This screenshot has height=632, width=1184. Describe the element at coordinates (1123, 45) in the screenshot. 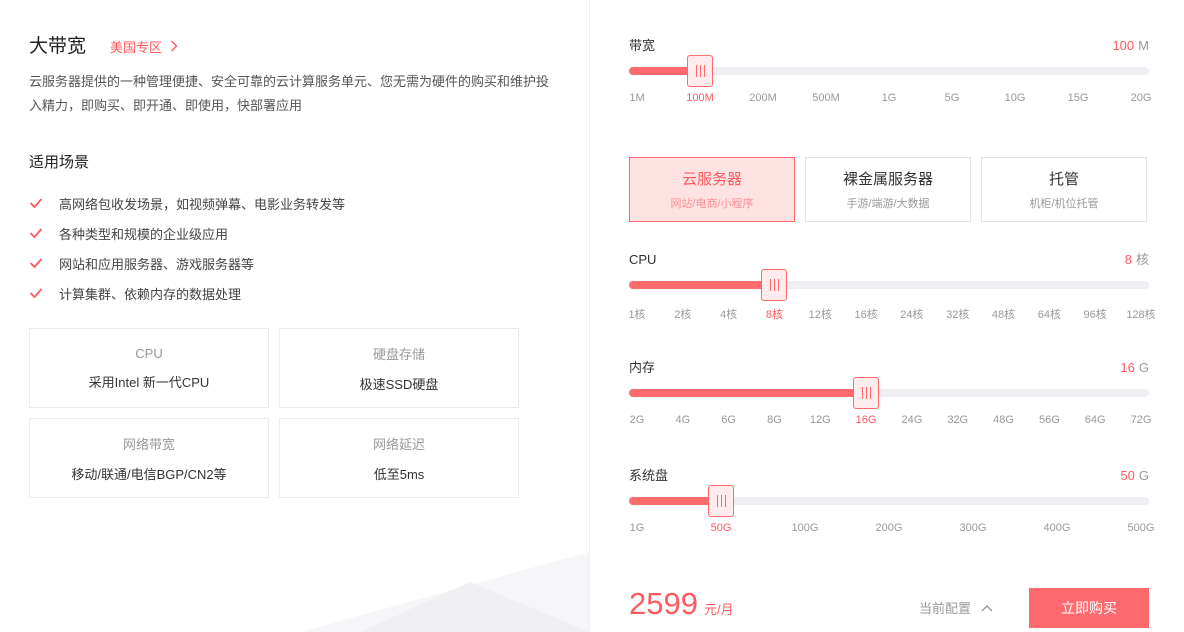

I see `bandwidth-value-number: 100` at that location.